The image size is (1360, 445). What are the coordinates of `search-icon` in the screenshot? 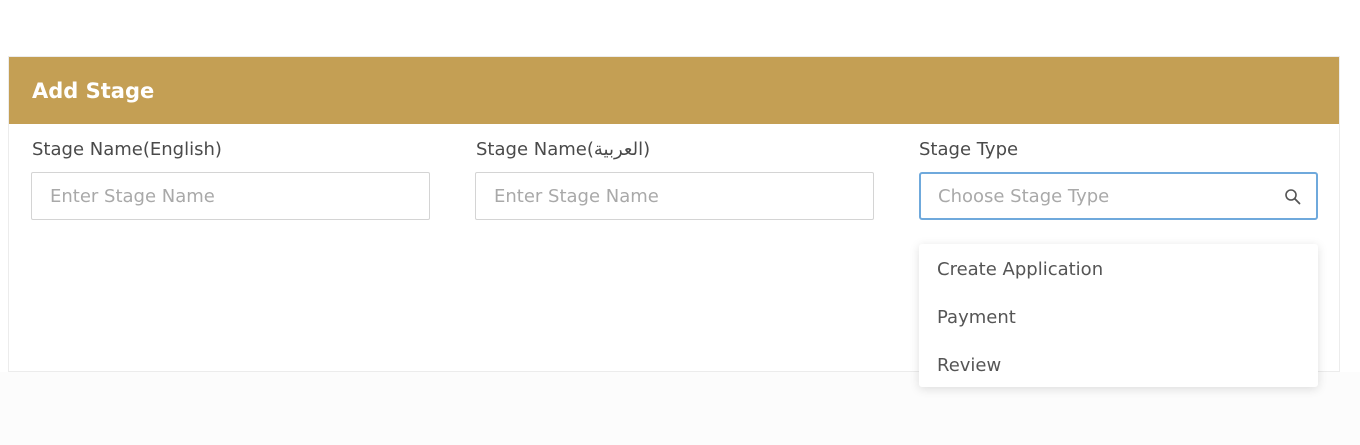 It's located at (1293, 197).